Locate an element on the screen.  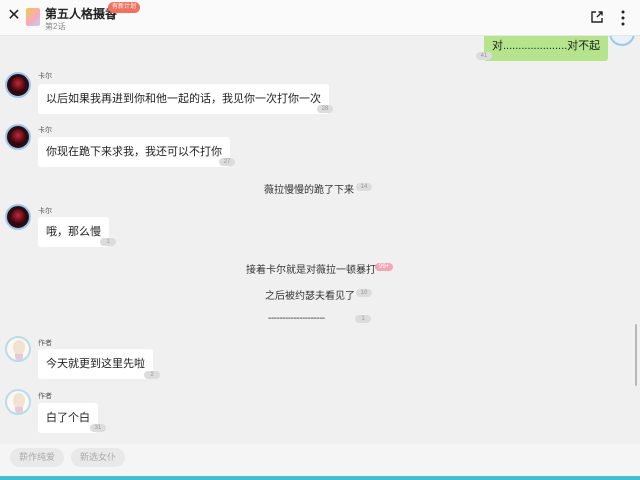
close-icon: ✕ is located at coordinates (14, 16).